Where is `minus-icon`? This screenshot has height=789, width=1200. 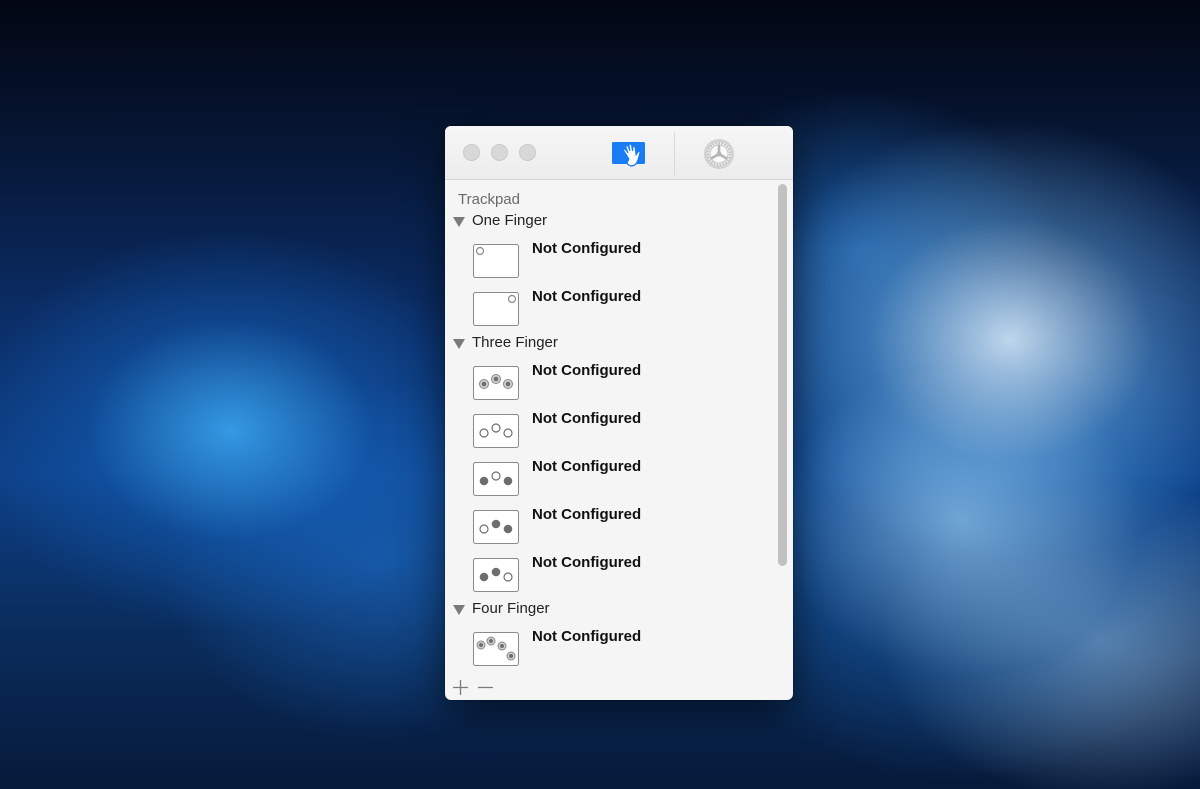
minus-icon is located at coordinates (485, 687).